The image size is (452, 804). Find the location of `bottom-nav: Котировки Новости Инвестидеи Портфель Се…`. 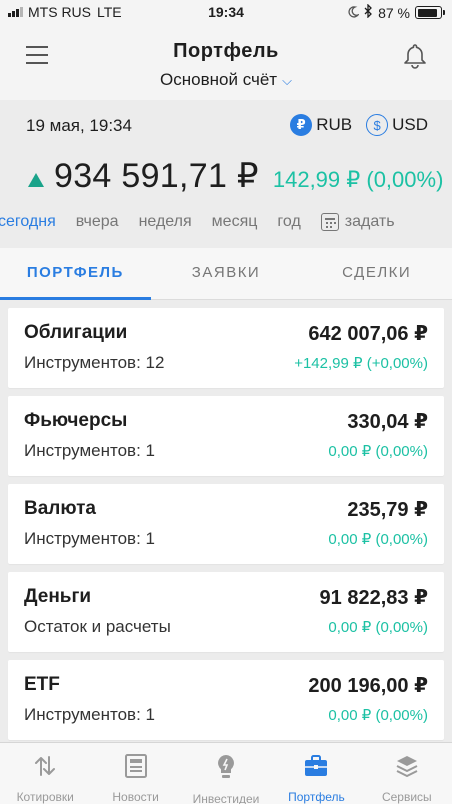

bottom-nav: Котировки Новости Инвестидеи Портфель Се… is located at coordinates (226, 773).